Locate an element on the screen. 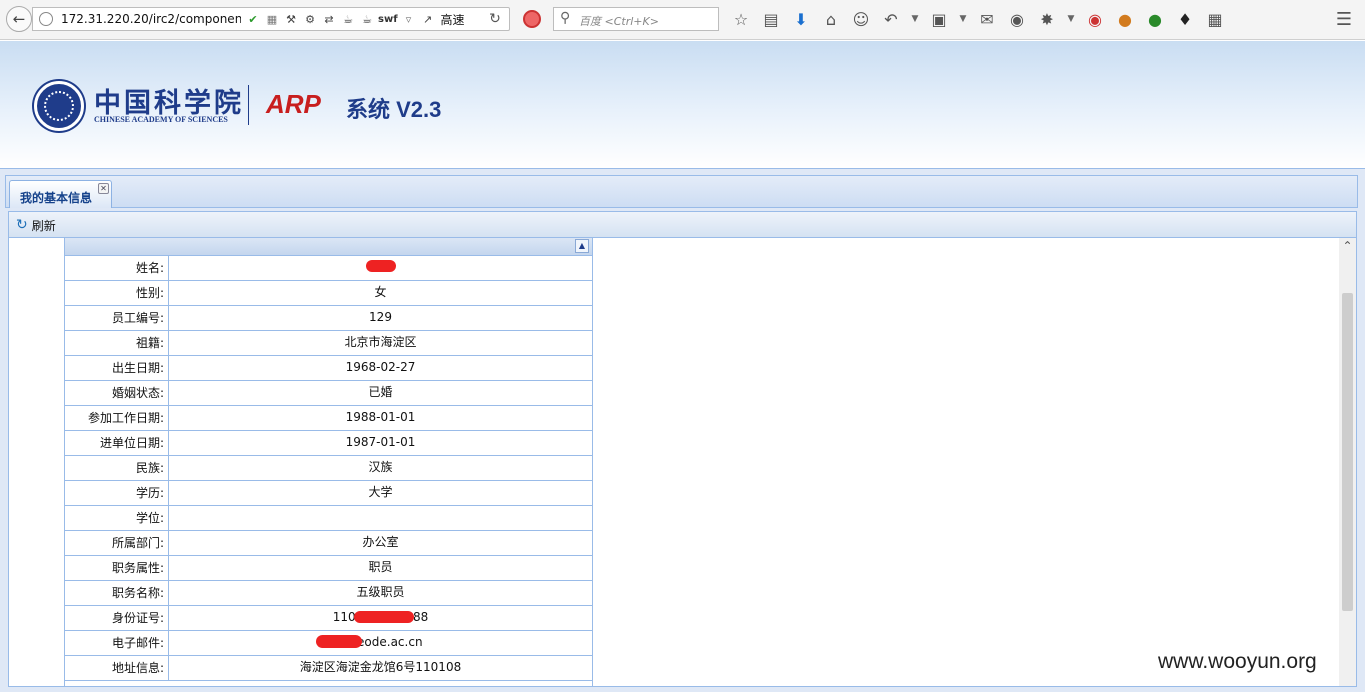 Image resolution: width=1365 pixels, height=692 pixels. swf-label: swf is located at coordinates (388, 19).